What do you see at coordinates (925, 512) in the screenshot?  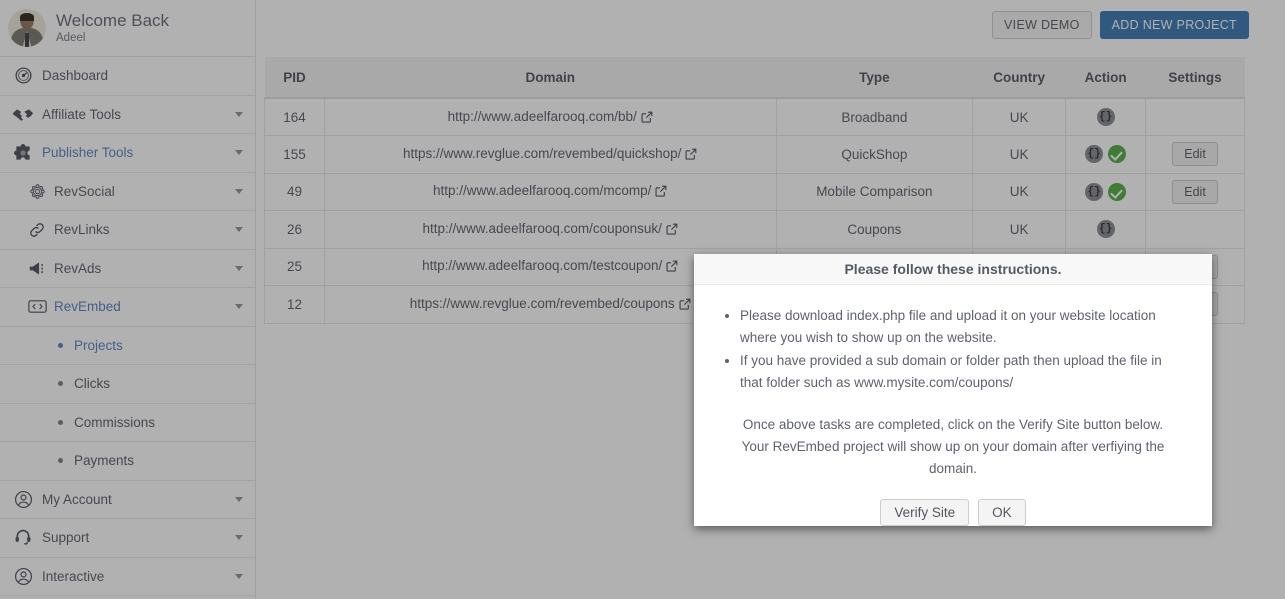 I see `verify-site-button: Verify Site` at bounding box center [925, 512].